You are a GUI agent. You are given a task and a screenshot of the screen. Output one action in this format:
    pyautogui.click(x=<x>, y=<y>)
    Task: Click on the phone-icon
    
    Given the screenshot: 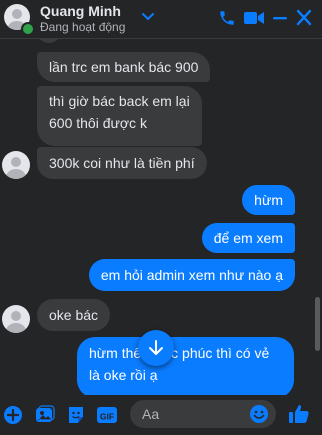 What is the action you would take?
    pyautogui.click(x=227, y=20)
    